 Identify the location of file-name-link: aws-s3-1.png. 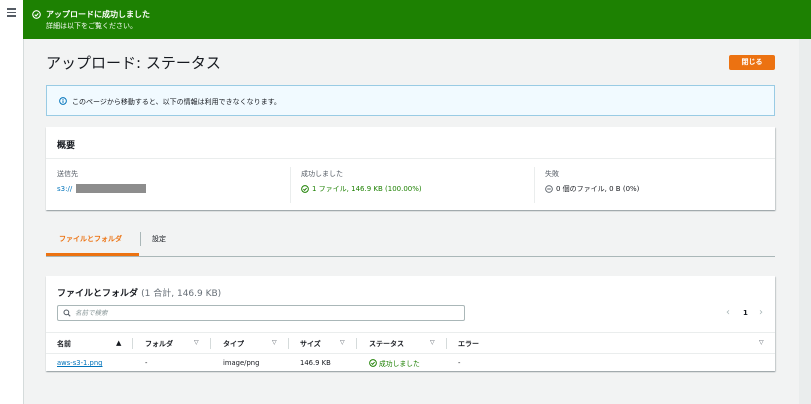
(79, 363).